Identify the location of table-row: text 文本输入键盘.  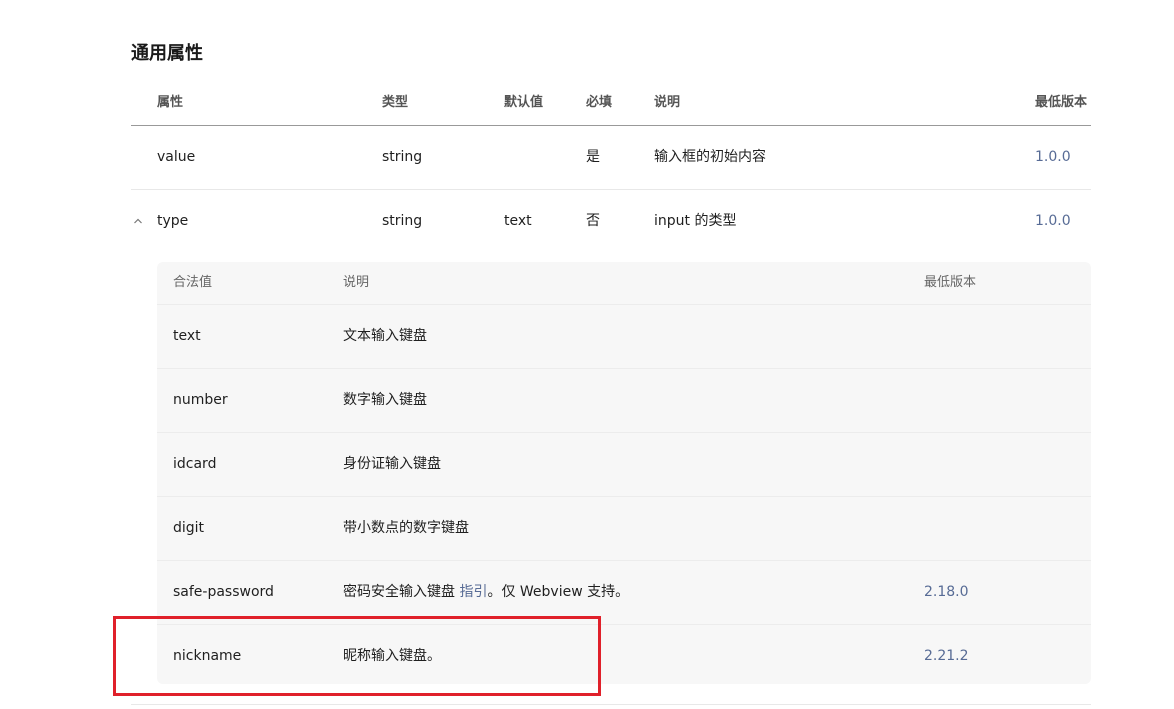
(624, 337).